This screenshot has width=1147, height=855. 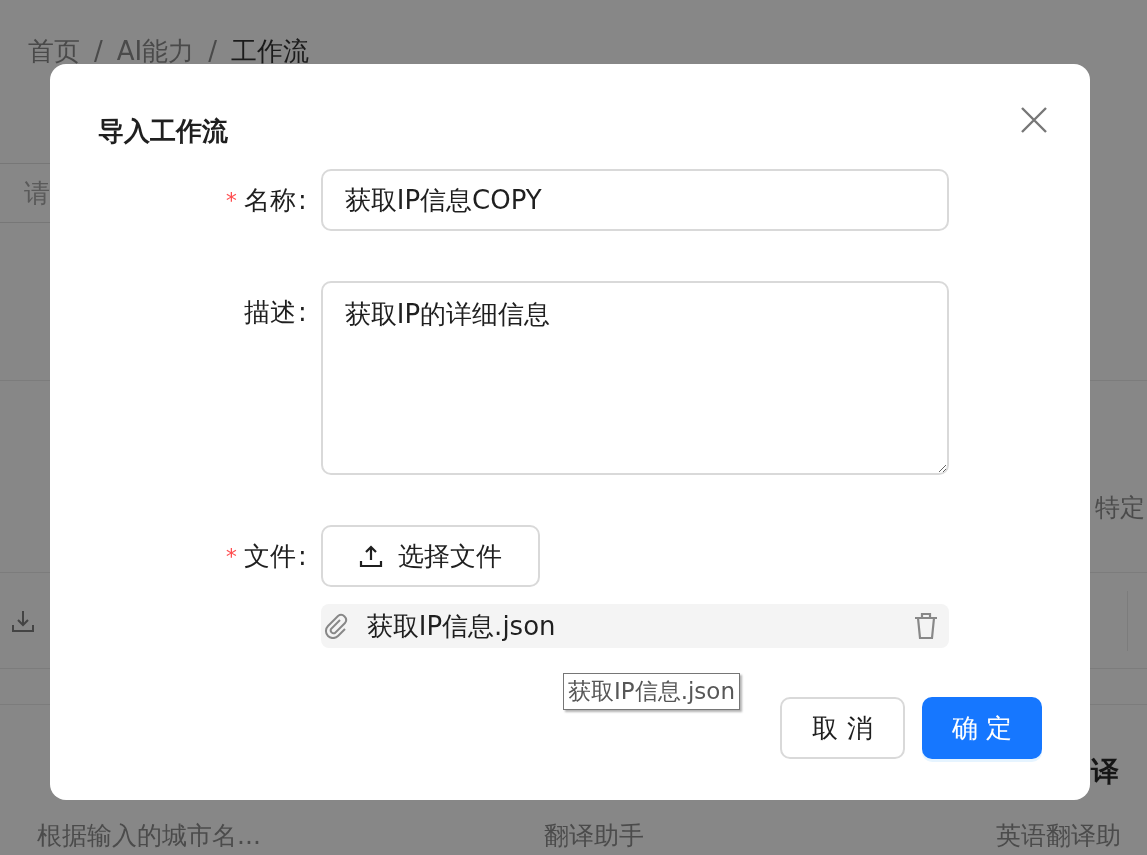 What do you see at coordinates (842, 728) in the screenshot?
I see `cancel-button: 取 消` at bounding box center [842, 728].